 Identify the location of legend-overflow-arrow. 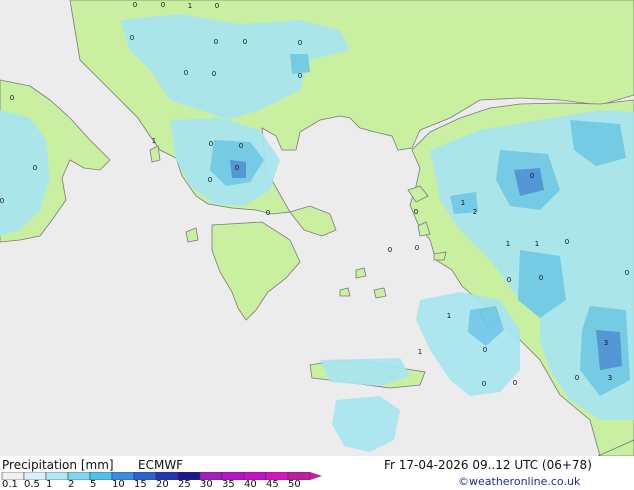
(316, 476).